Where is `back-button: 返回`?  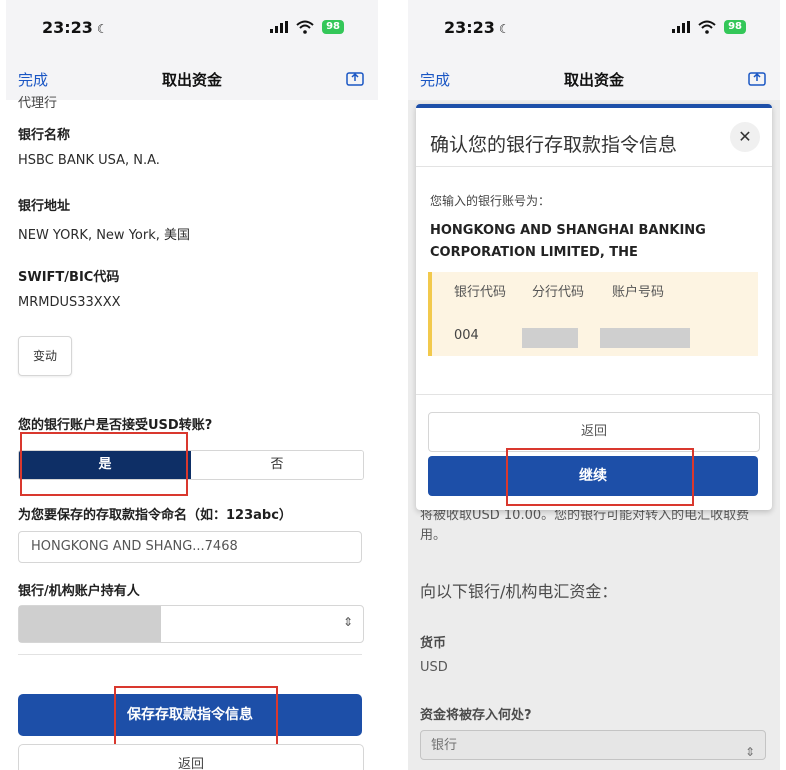
back-button: 返回 is located at coordinates (191, 757).